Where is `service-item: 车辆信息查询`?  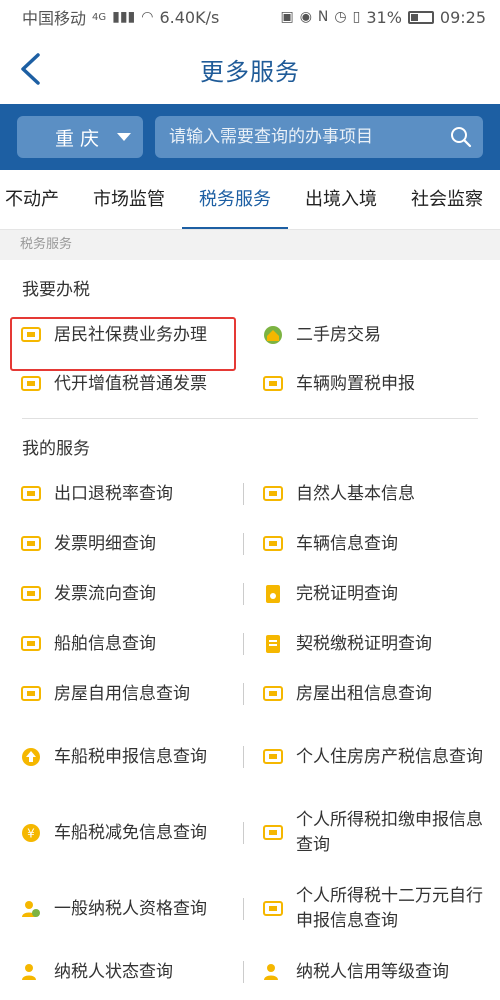
service-item: 车辆信息查询 is located at coordinates (370, 544).